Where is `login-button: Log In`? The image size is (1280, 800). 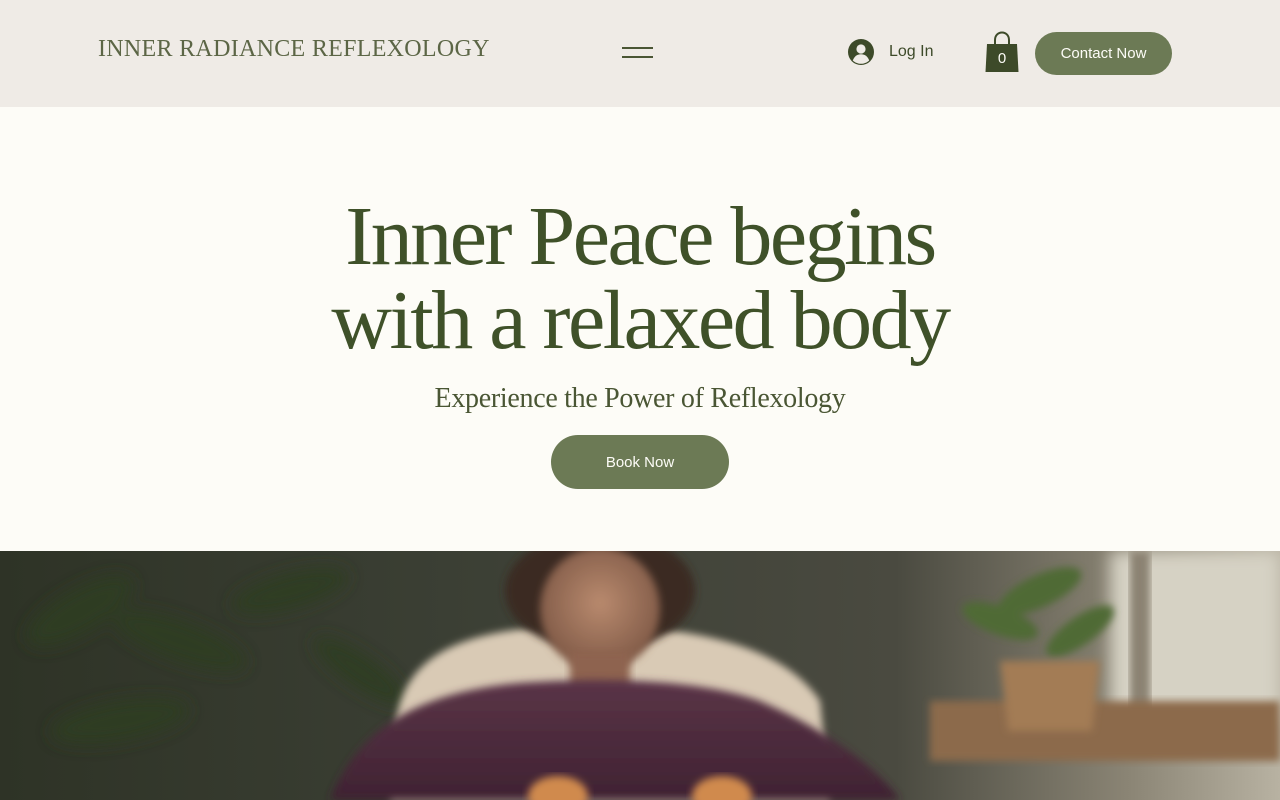 login-button: Log In is located at coordinates (890, 52).